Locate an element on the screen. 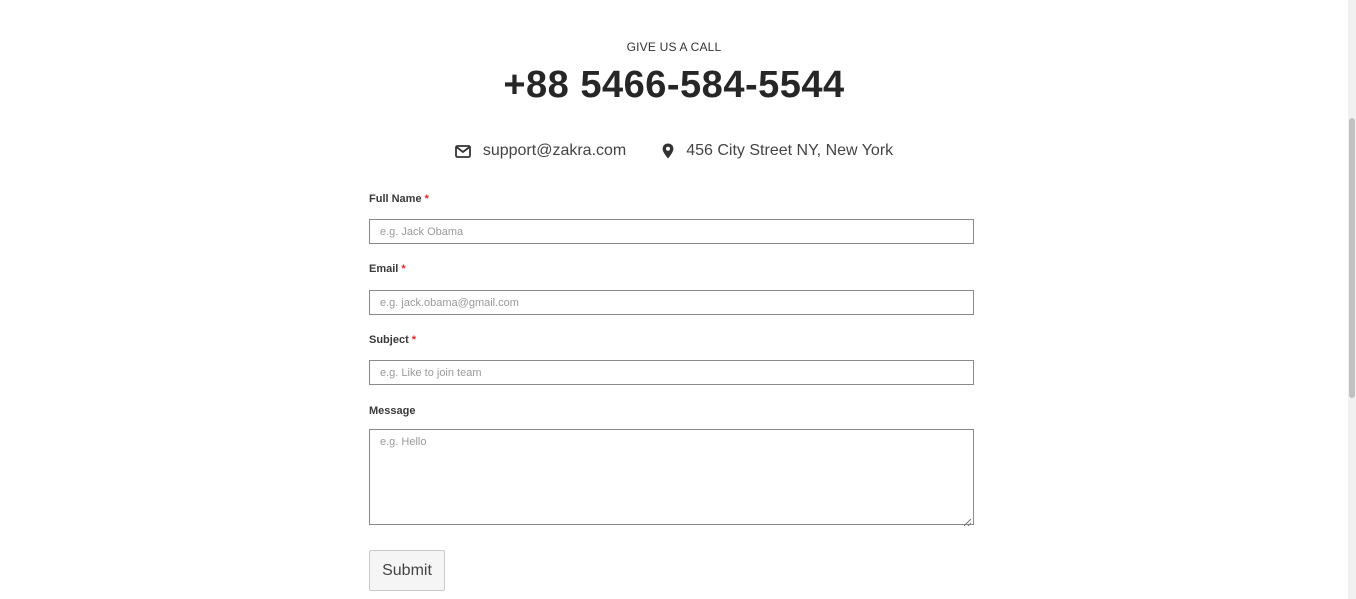 This screenshot has height=599, width=1356. page-scrollbar is located at coordinates (1352, 299).